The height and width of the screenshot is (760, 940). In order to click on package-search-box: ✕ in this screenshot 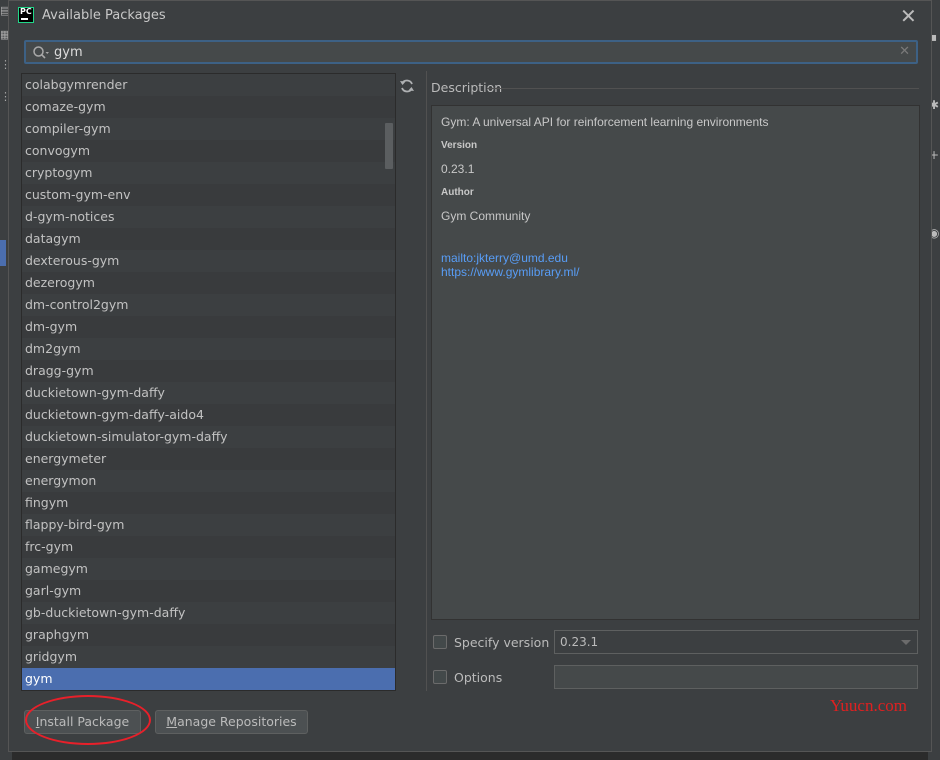, I will do `click(471, 52)`.